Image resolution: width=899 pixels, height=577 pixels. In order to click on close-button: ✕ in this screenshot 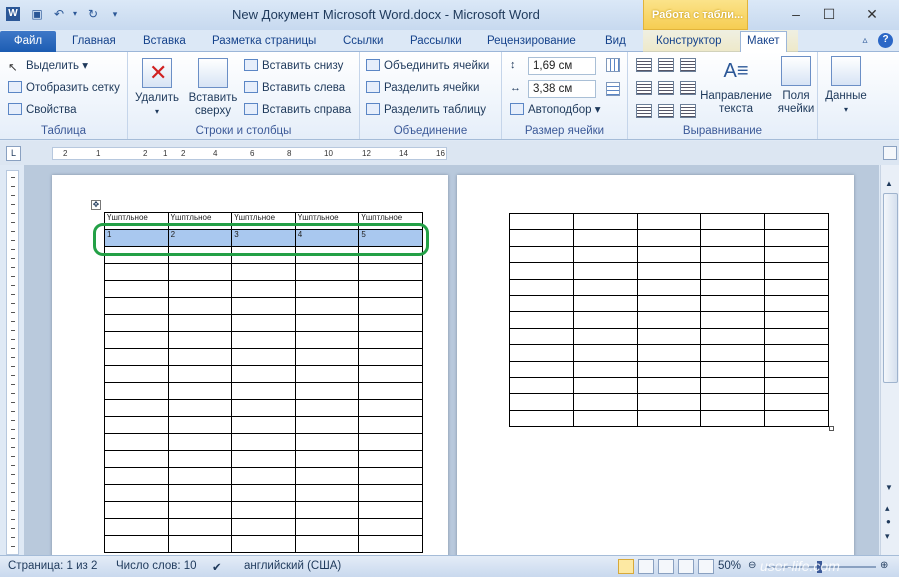, I will do `click(872, 14)`.